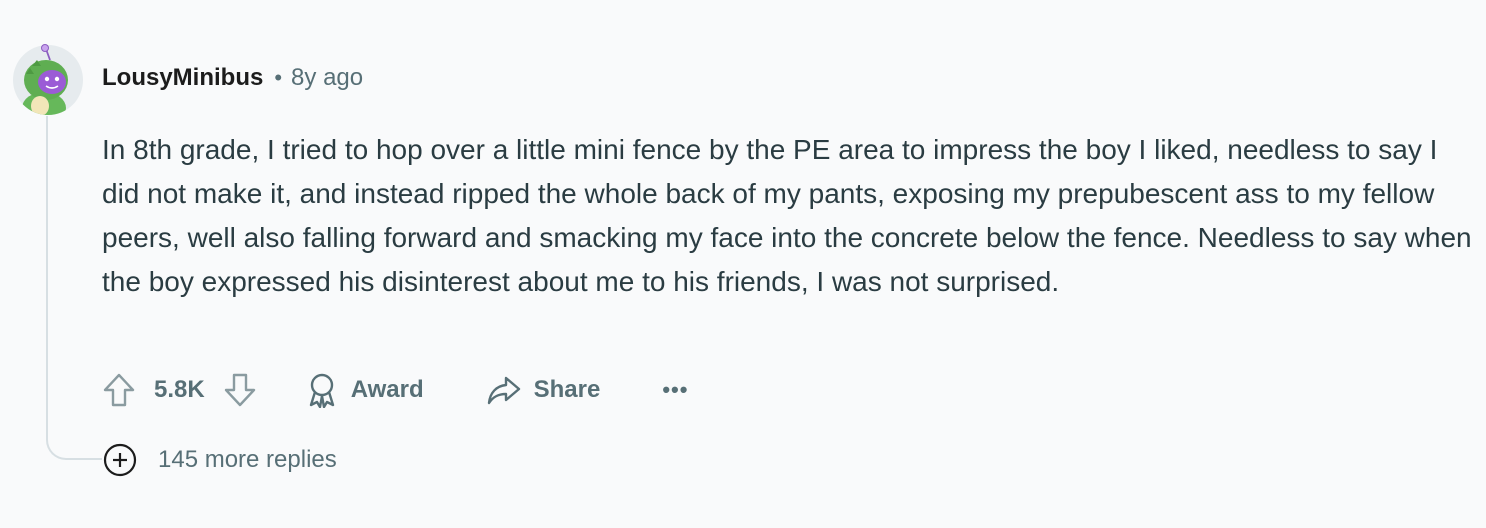 This screenshot has height=528, width=1486. I want to click on more-options-button: •••, so click(675, 390).